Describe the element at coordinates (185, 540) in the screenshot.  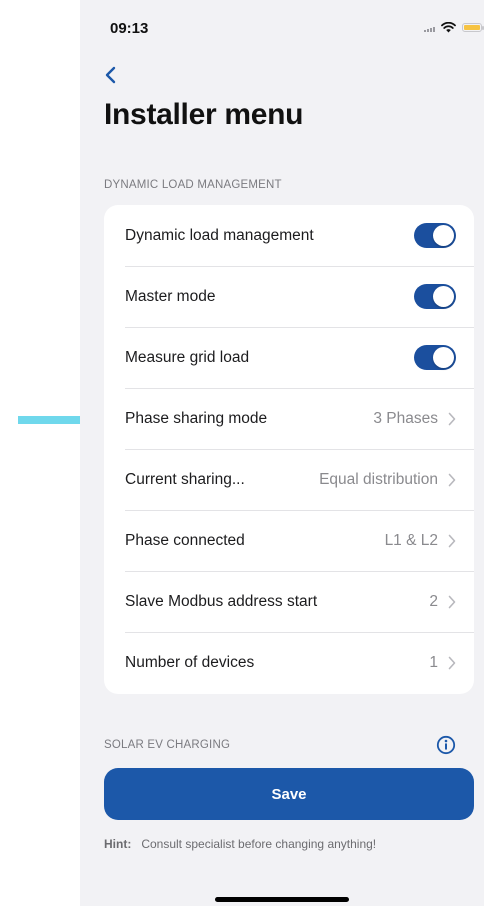
I see `row-label: Phase connected` at that location.